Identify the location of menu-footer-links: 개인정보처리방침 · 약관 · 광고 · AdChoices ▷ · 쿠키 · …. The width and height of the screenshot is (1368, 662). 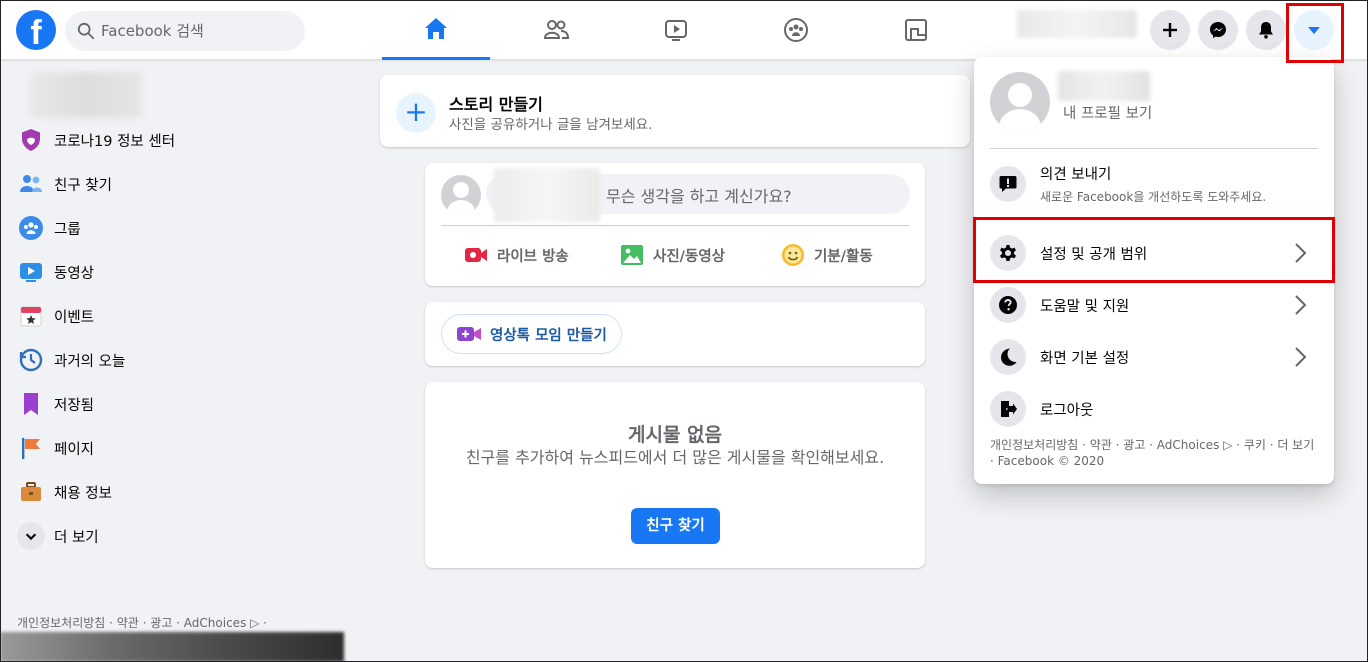
(1155, 453).